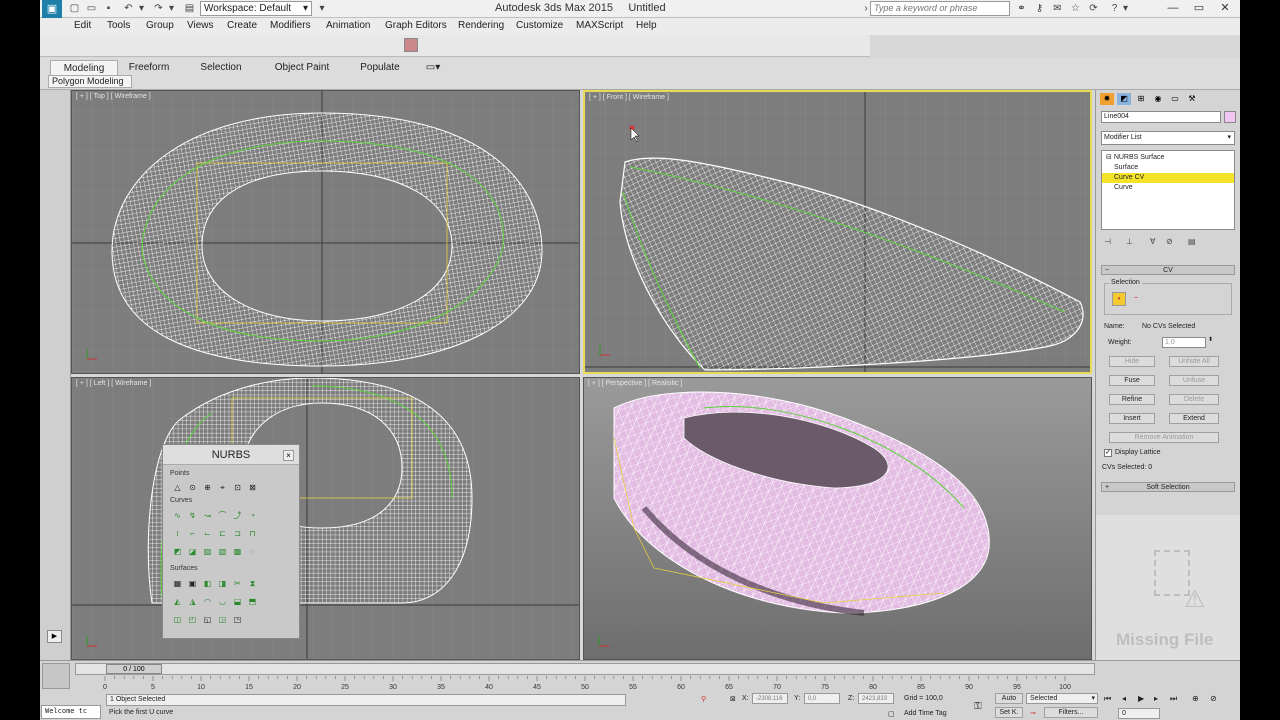 The height and width of the screenshot is (720, 1280). What do you see at coordinates (481, 25) in the screenshot?
I see `menu-rendering: Rendering` at bounding box center [481, 25].